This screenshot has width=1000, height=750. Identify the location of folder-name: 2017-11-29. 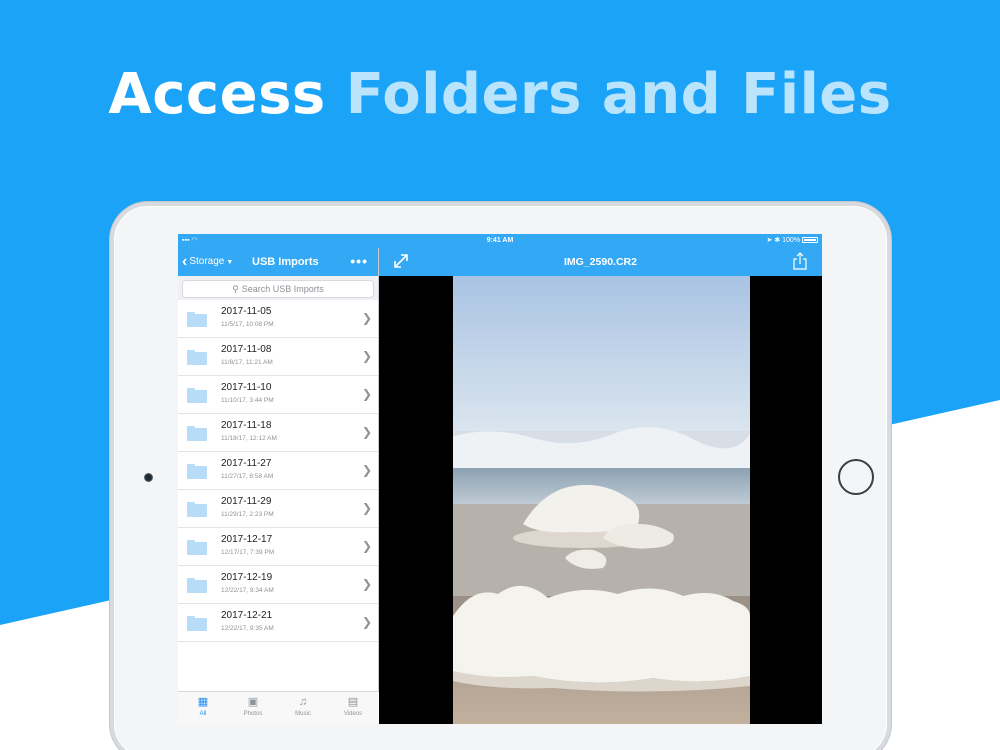
(246, 501).